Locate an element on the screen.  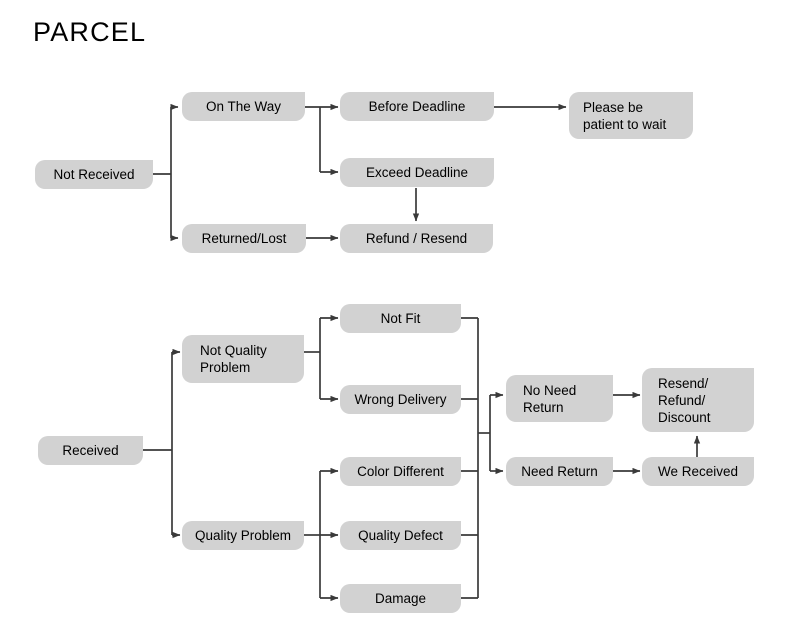
node-need-return: Need Return is located at coordinates (559, 471).